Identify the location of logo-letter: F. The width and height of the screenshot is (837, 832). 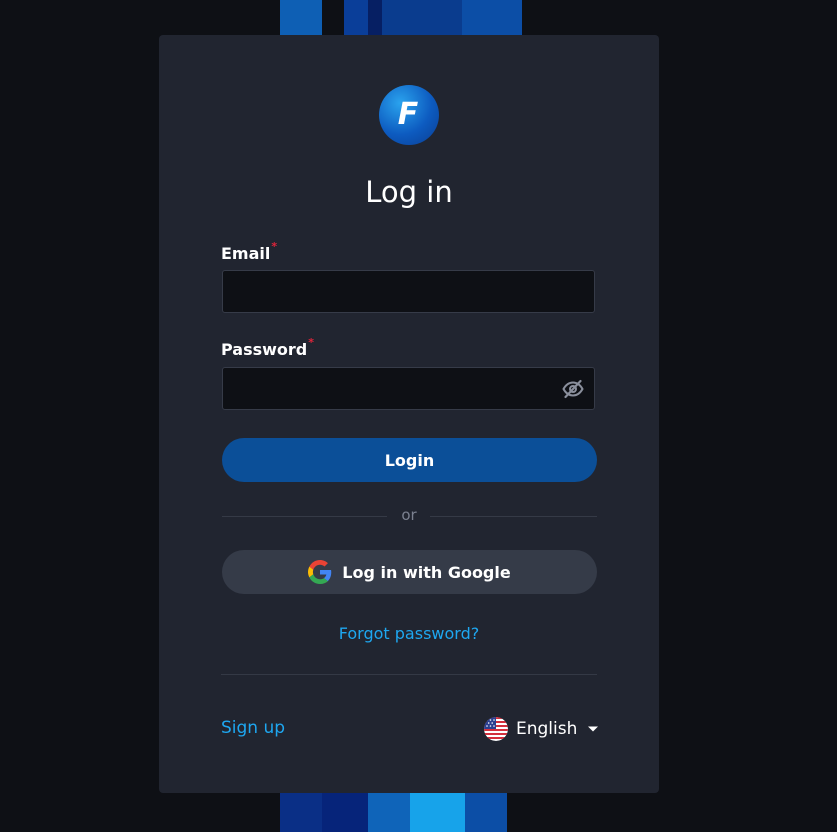
(408, 114).